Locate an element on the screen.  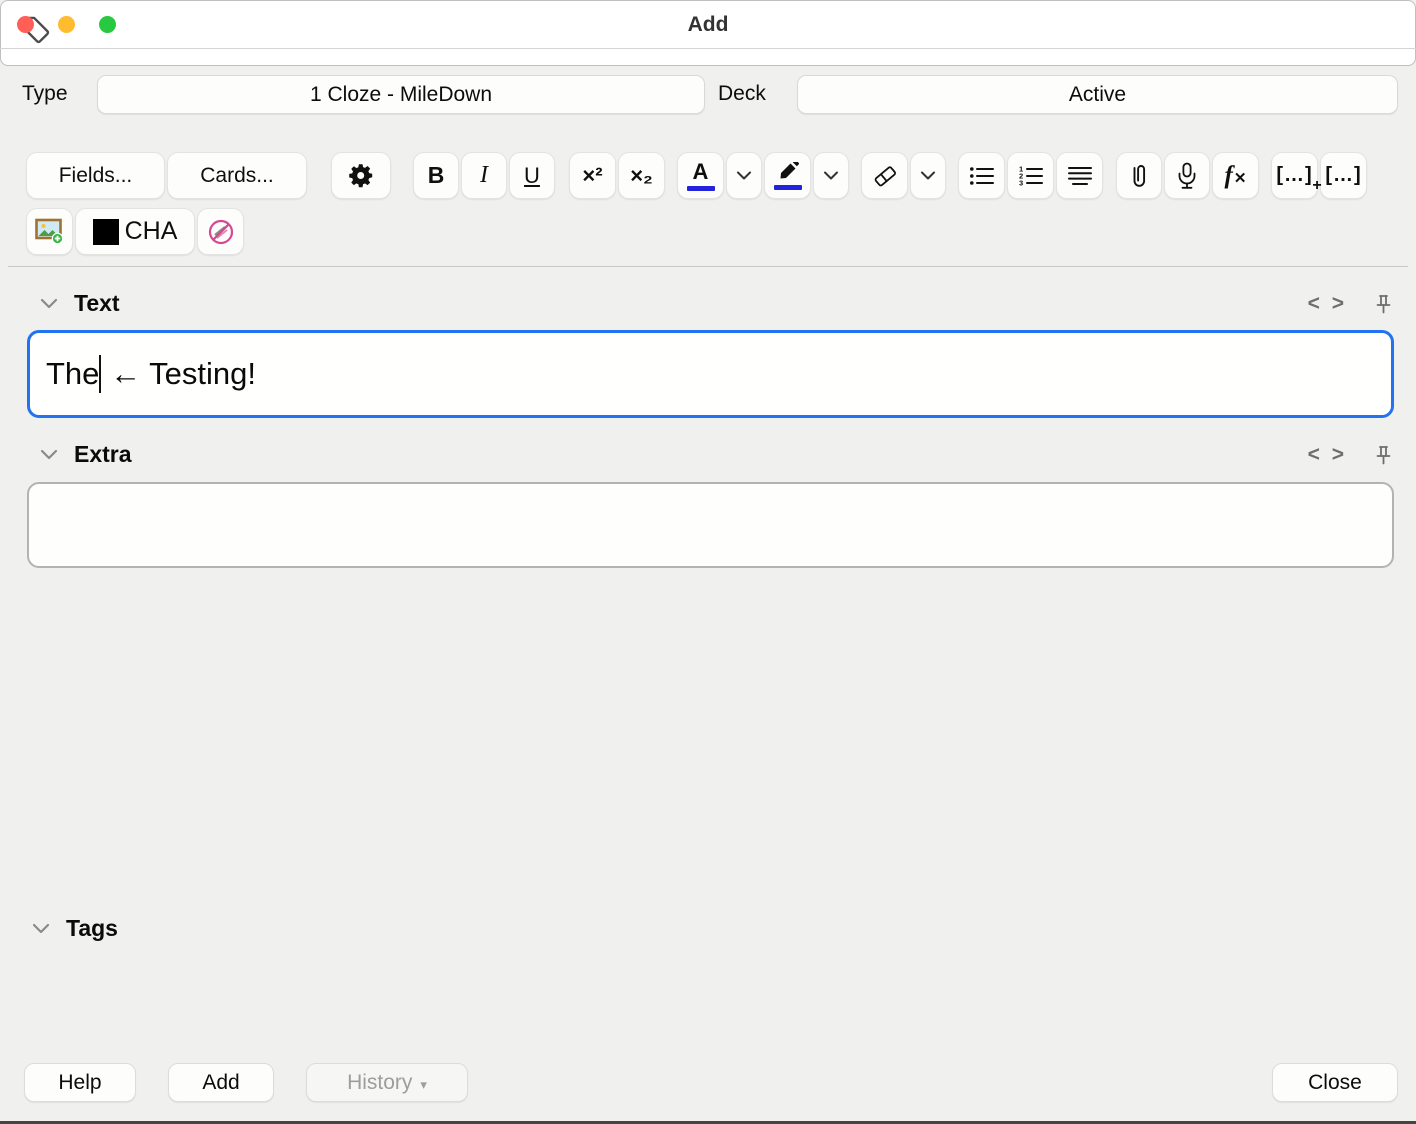
text-collapse-toggle is located at coordinates (49, 303).